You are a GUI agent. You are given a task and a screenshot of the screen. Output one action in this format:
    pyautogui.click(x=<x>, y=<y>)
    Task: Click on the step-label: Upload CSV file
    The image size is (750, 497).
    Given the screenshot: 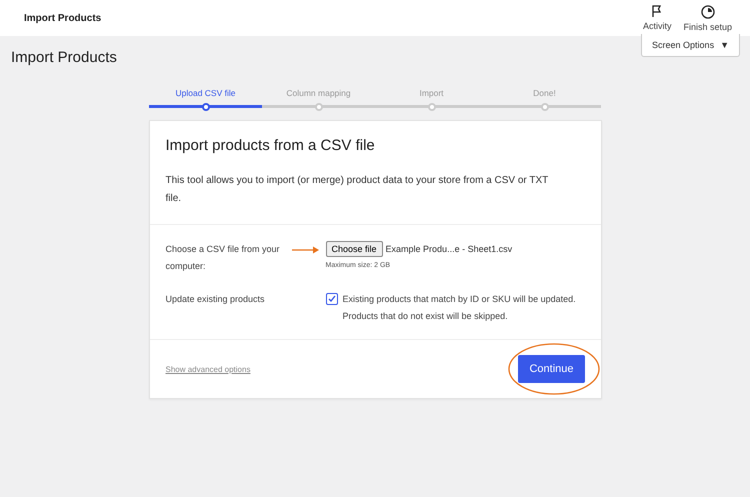 What is the action you would take?
    pyautogui.click(x=205, y=93)
    